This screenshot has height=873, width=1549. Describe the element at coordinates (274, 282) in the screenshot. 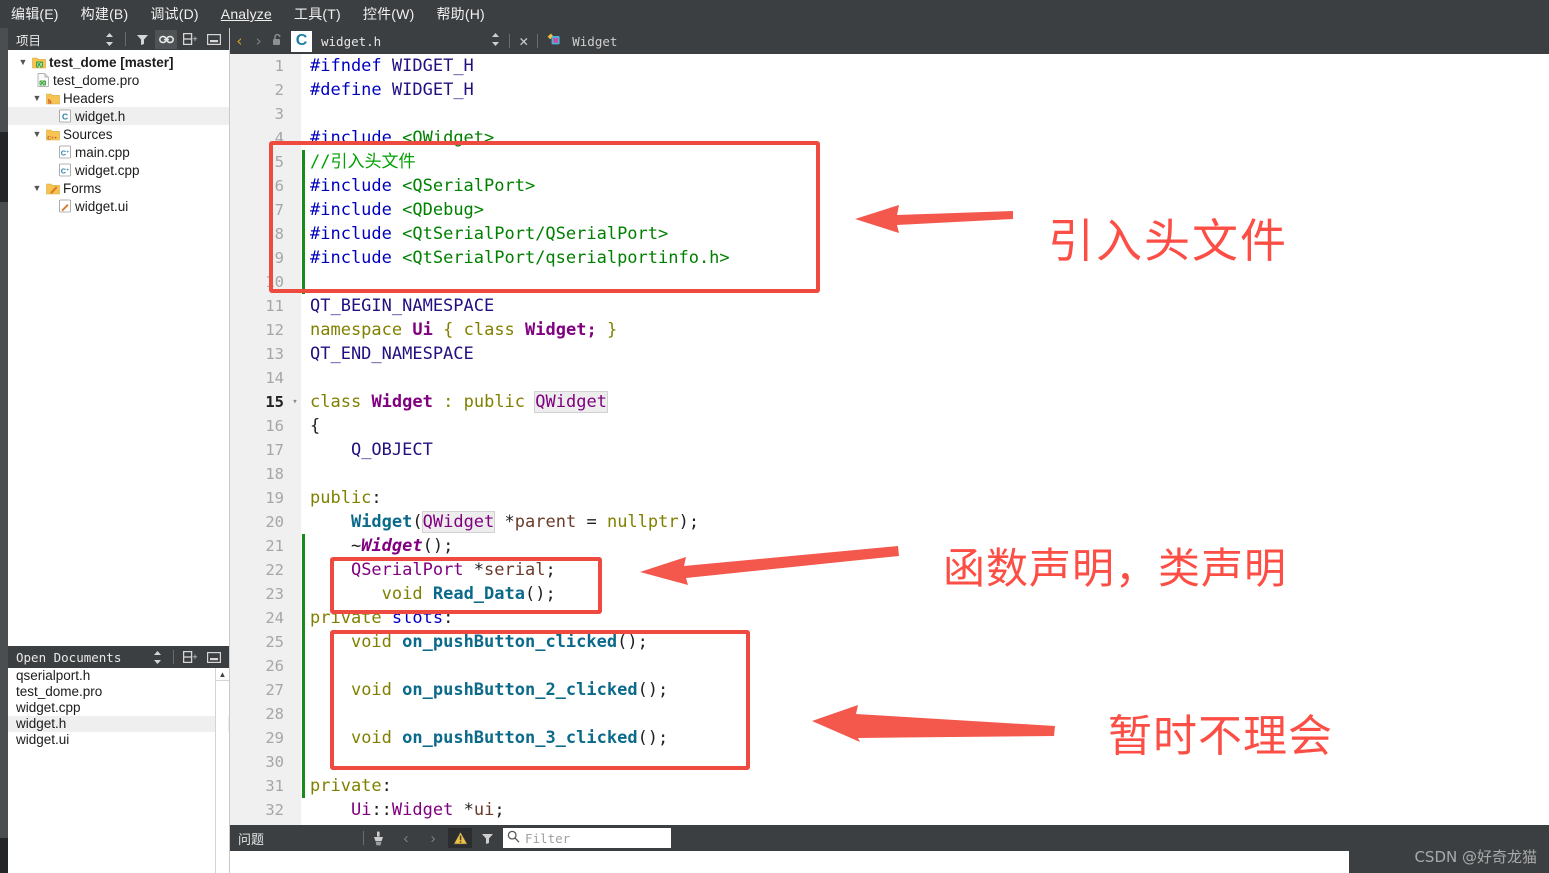

I see `line-number: 10` at that location.